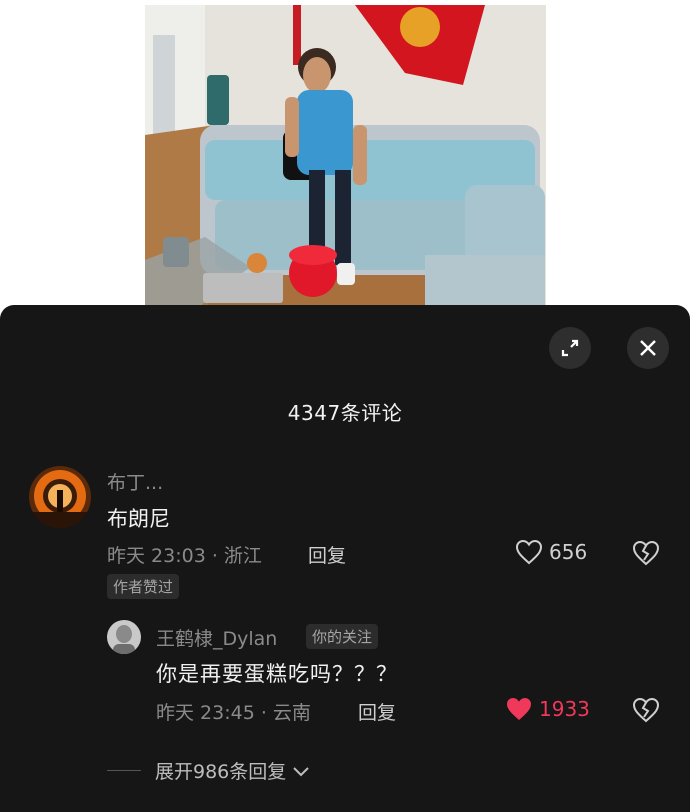 The width and height of the screenshot is (690, 812). I want to click on like-button: 656, so click(551, 552).